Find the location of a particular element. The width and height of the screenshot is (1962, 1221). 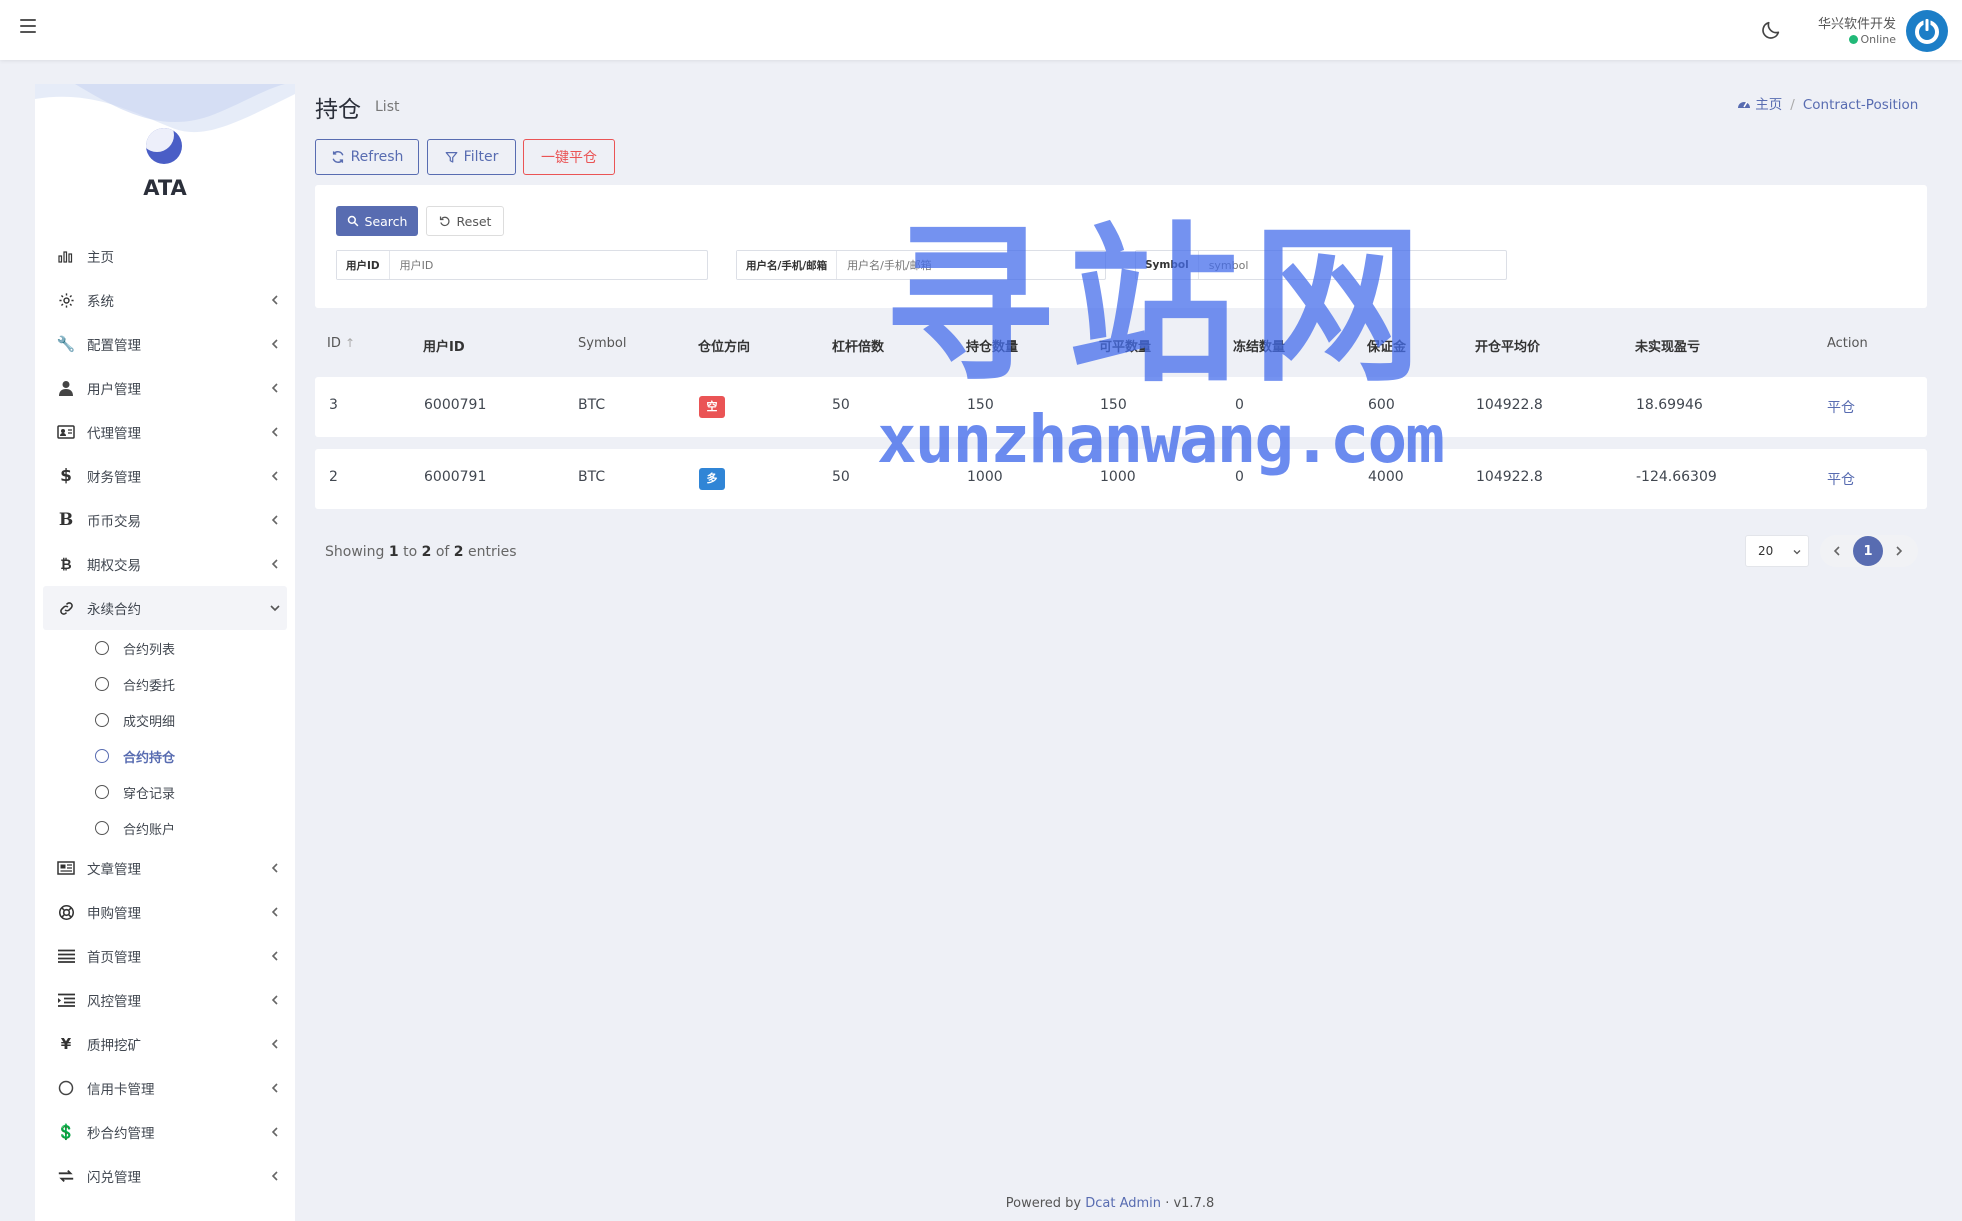

cell-user-id: 6000791 is located at coordinates (455, 477).